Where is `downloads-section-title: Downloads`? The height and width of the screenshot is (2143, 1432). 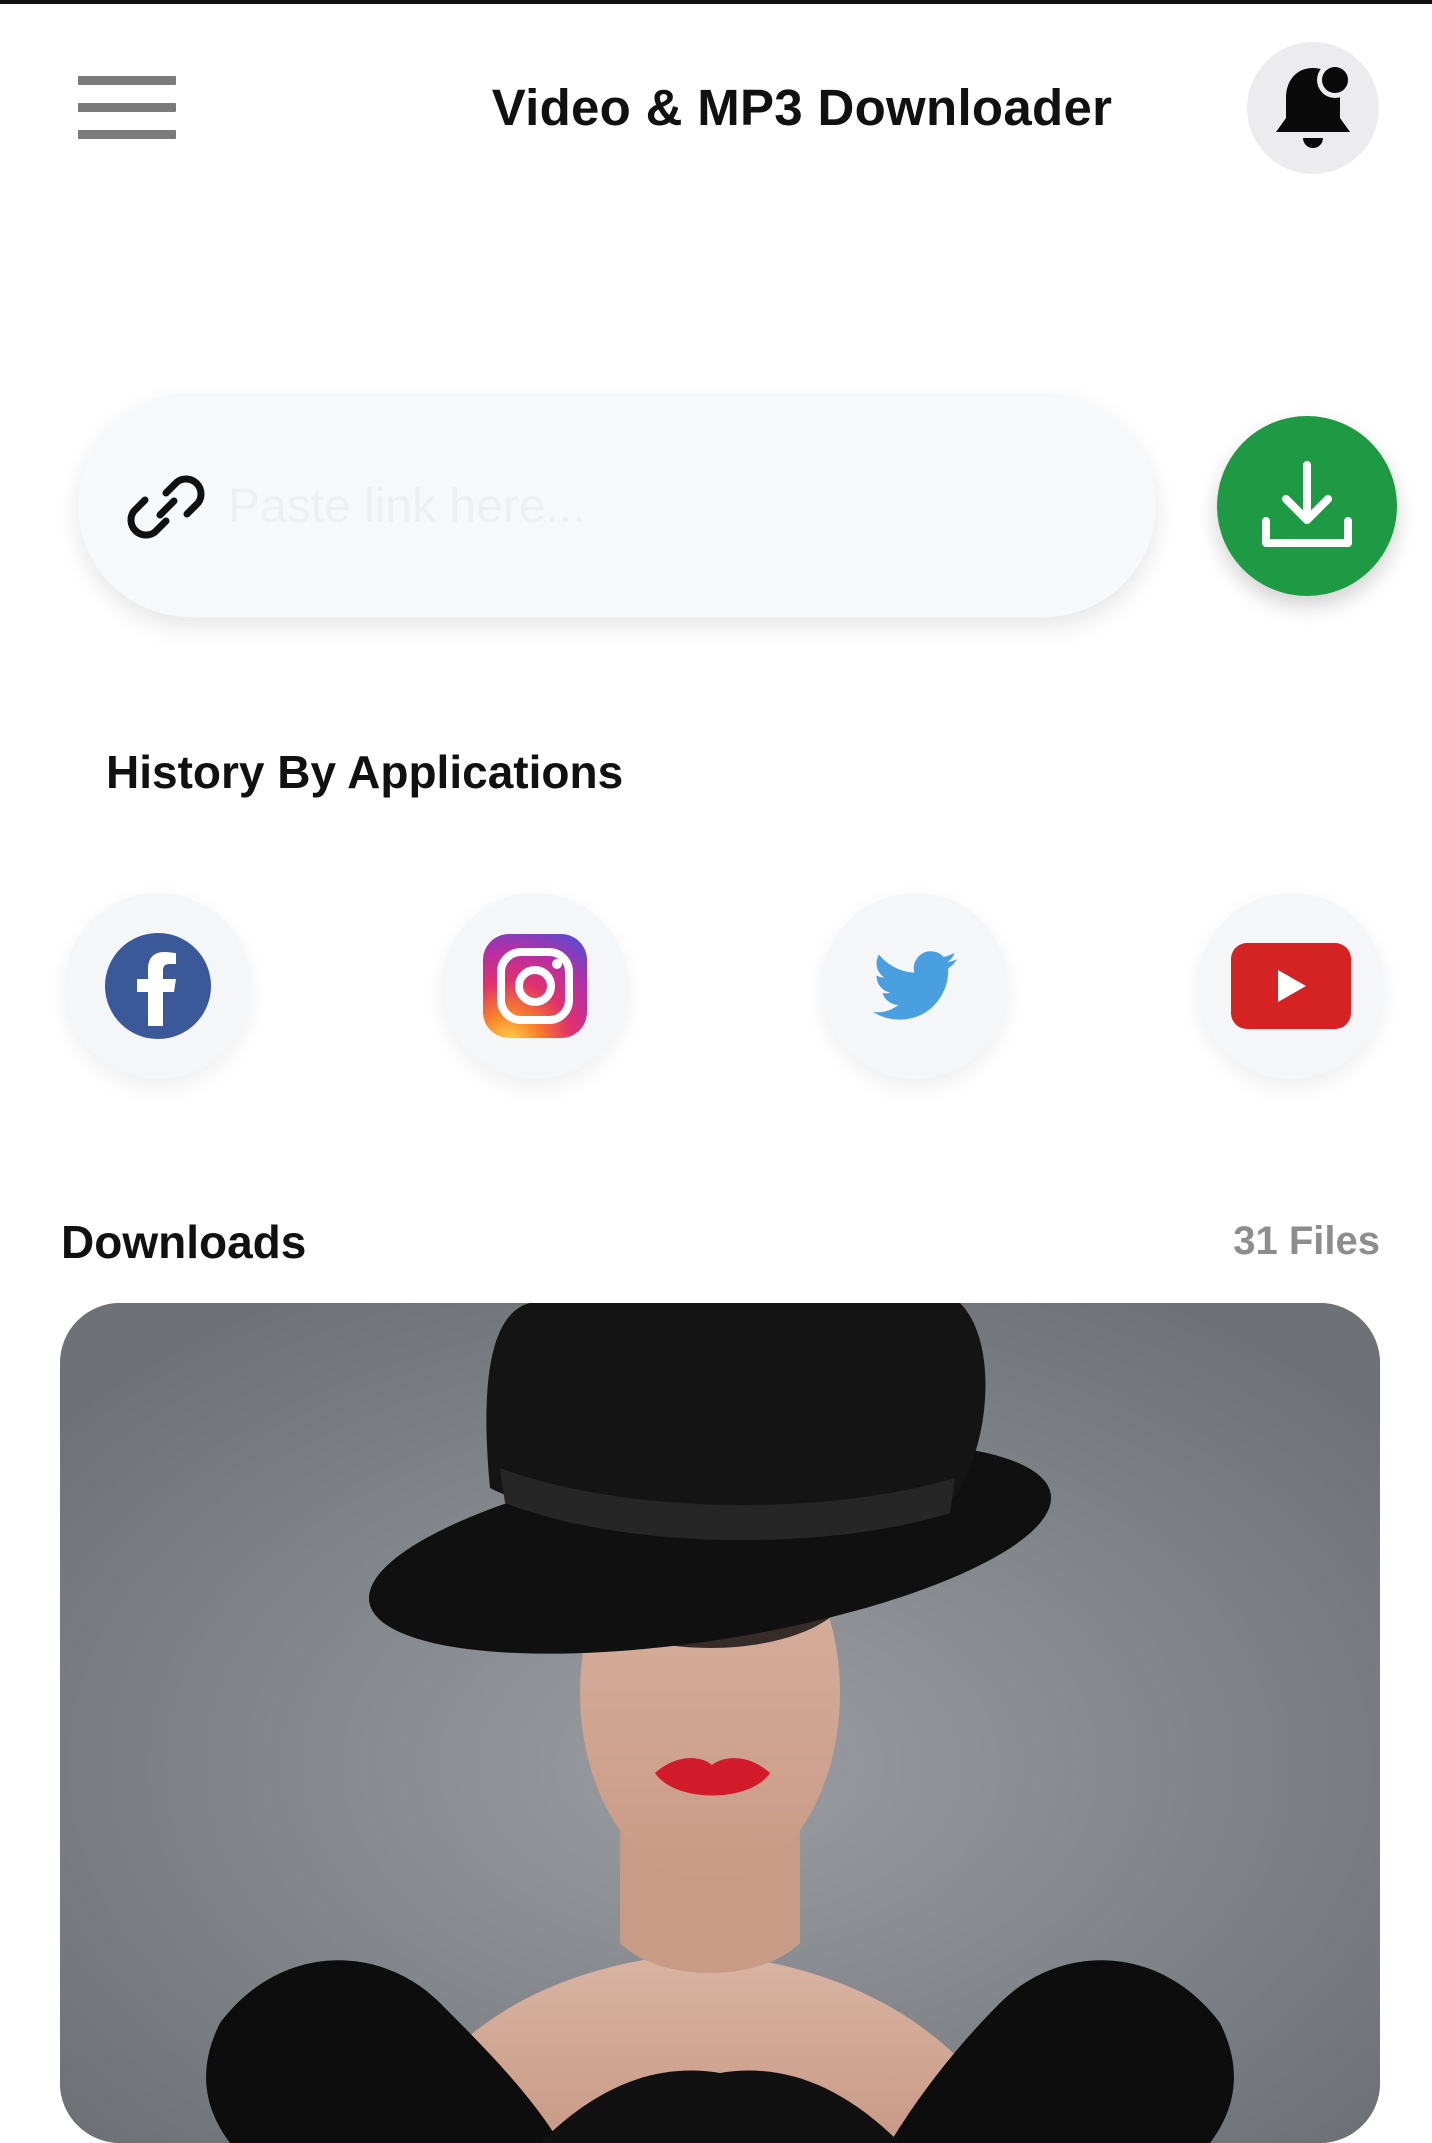
downloads-section-title: Downloads is located at coordinates (184, 1242).